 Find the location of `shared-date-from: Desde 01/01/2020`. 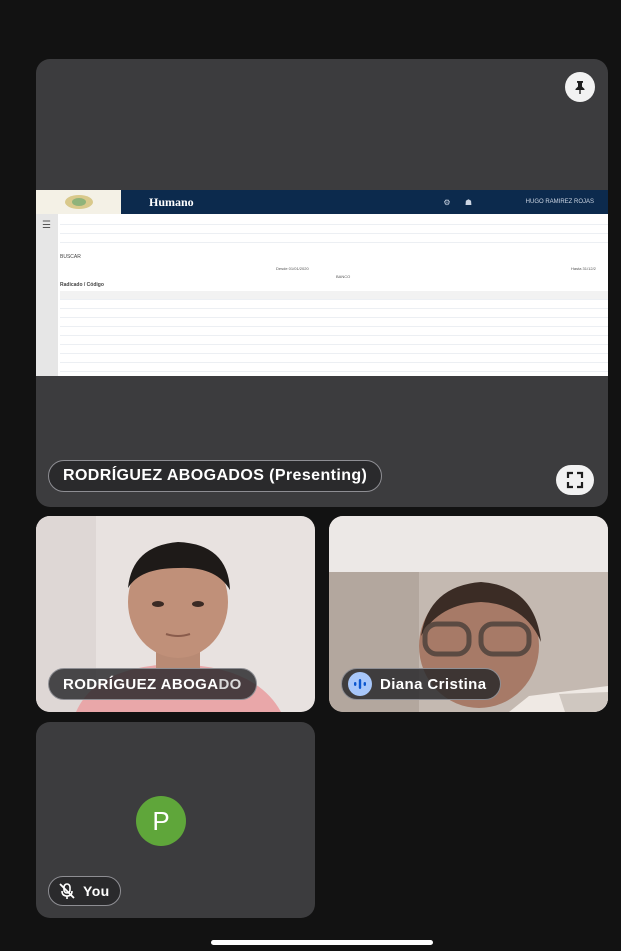

shared-date-from: Desde 01/01/2020 is located at coordinates (292, 268).